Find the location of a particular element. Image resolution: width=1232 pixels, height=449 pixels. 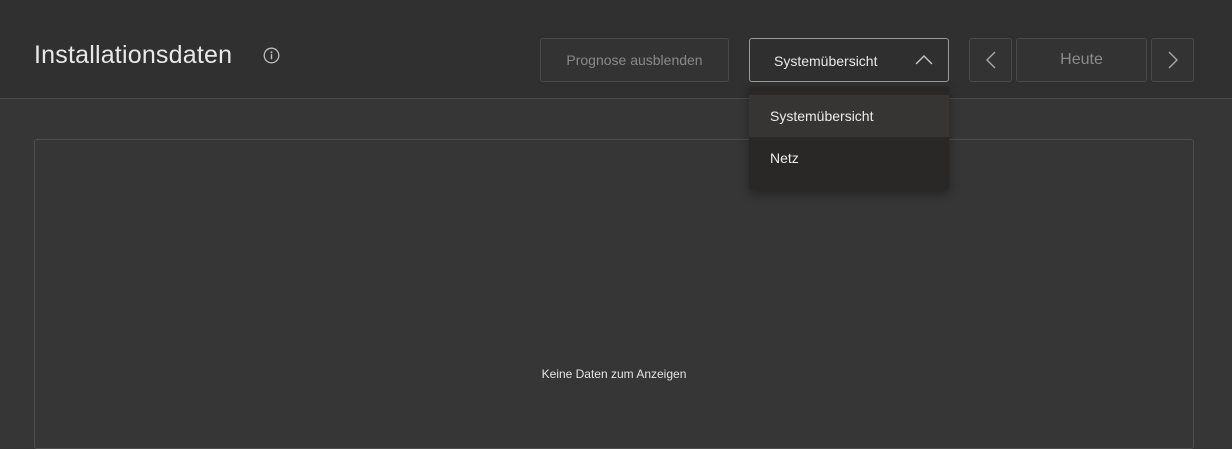

previous-period-button is located at coordinates (990, 60).